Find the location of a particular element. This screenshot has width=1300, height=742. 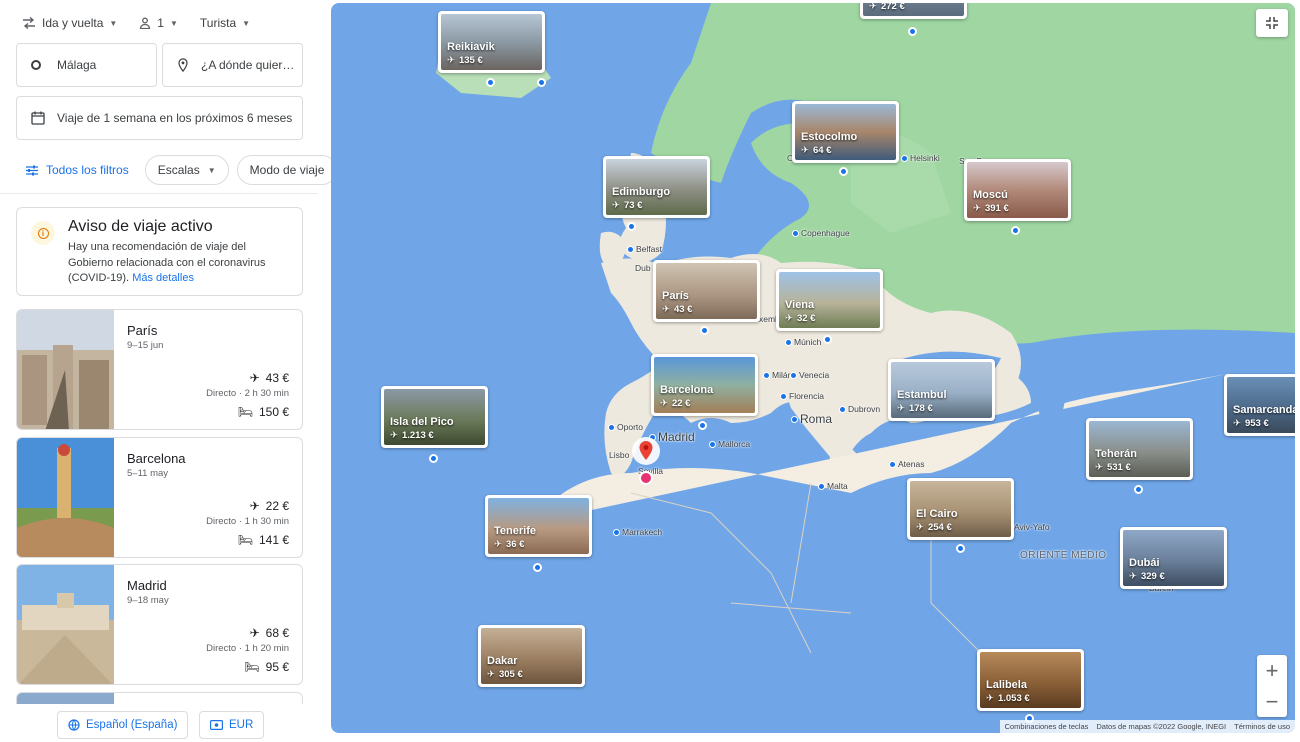

label-text: Aviv-Yafo is located at coordinates (1032, 527).